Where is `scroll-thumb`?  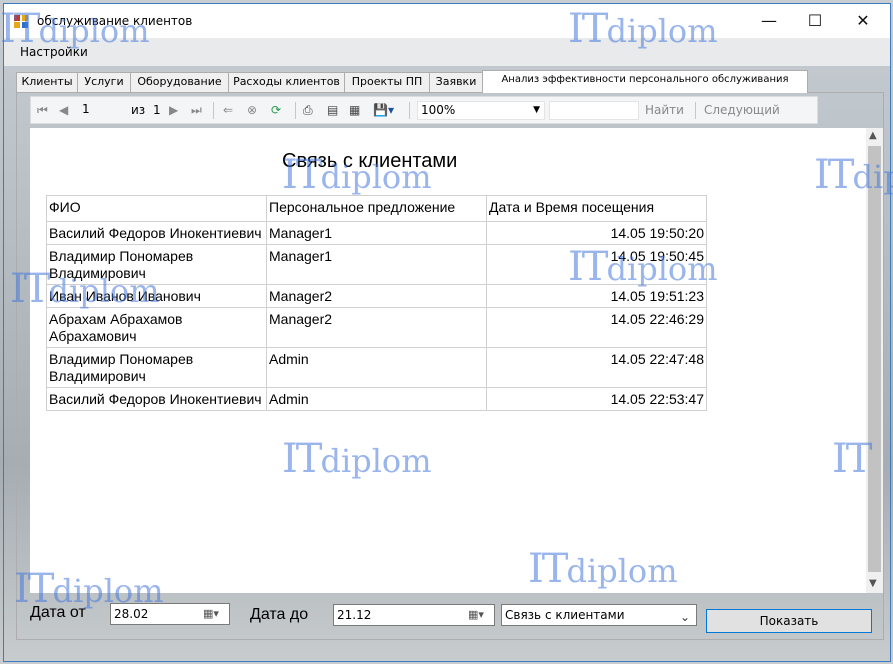 scroll-thumb is located at coordinates (874, 359).